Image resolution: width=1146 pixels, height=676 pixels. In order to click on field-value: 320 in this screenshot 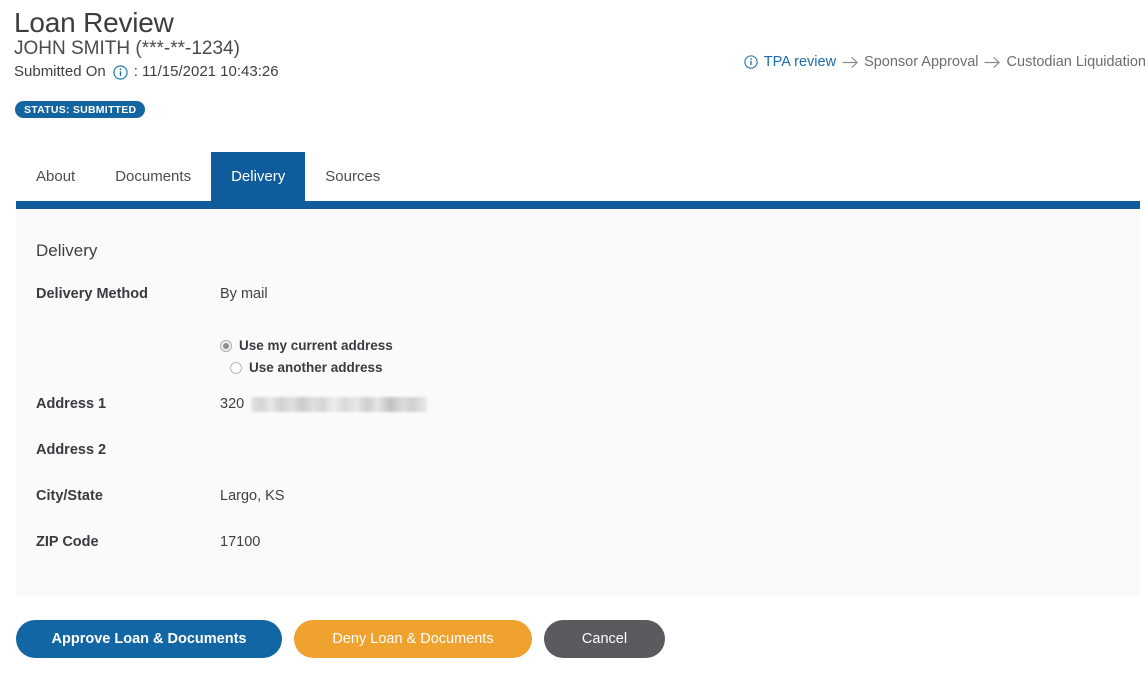, I will do `click(324, 404)`.